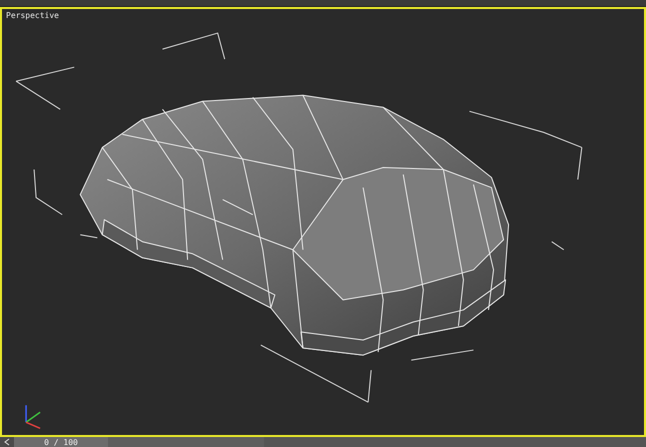  Describe the element at coordinates (139, 441) in the screenshot. I see `time-slider: 0 / 100` at that location.